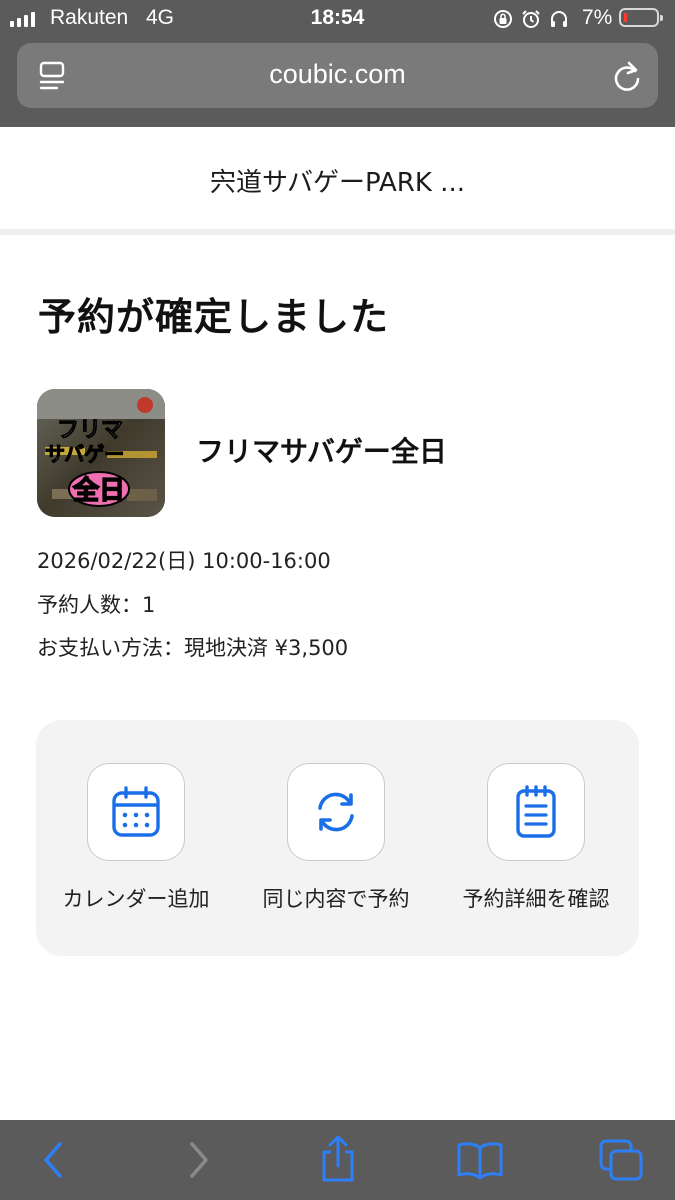 This screenshot has height=1200, width=675. I want to click on product-thumbnail-image: フリマ サバゲー 全日, so click(101, 453).